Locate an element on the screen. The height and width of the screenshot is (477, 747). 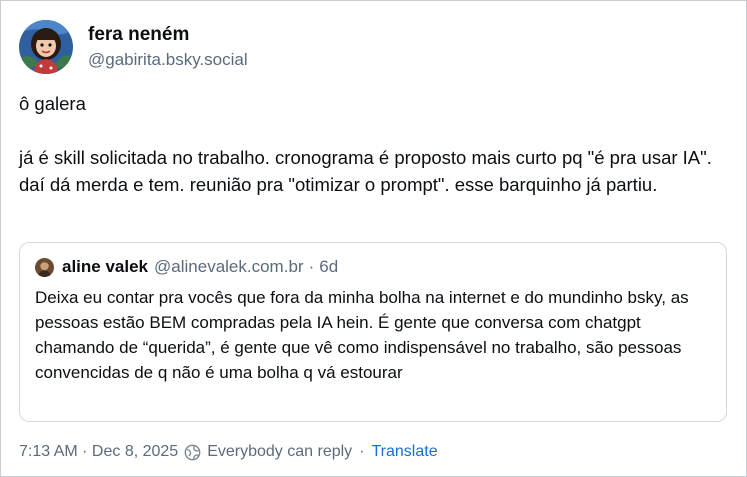
translate-link: Translate is located at coordinates (405, 452).